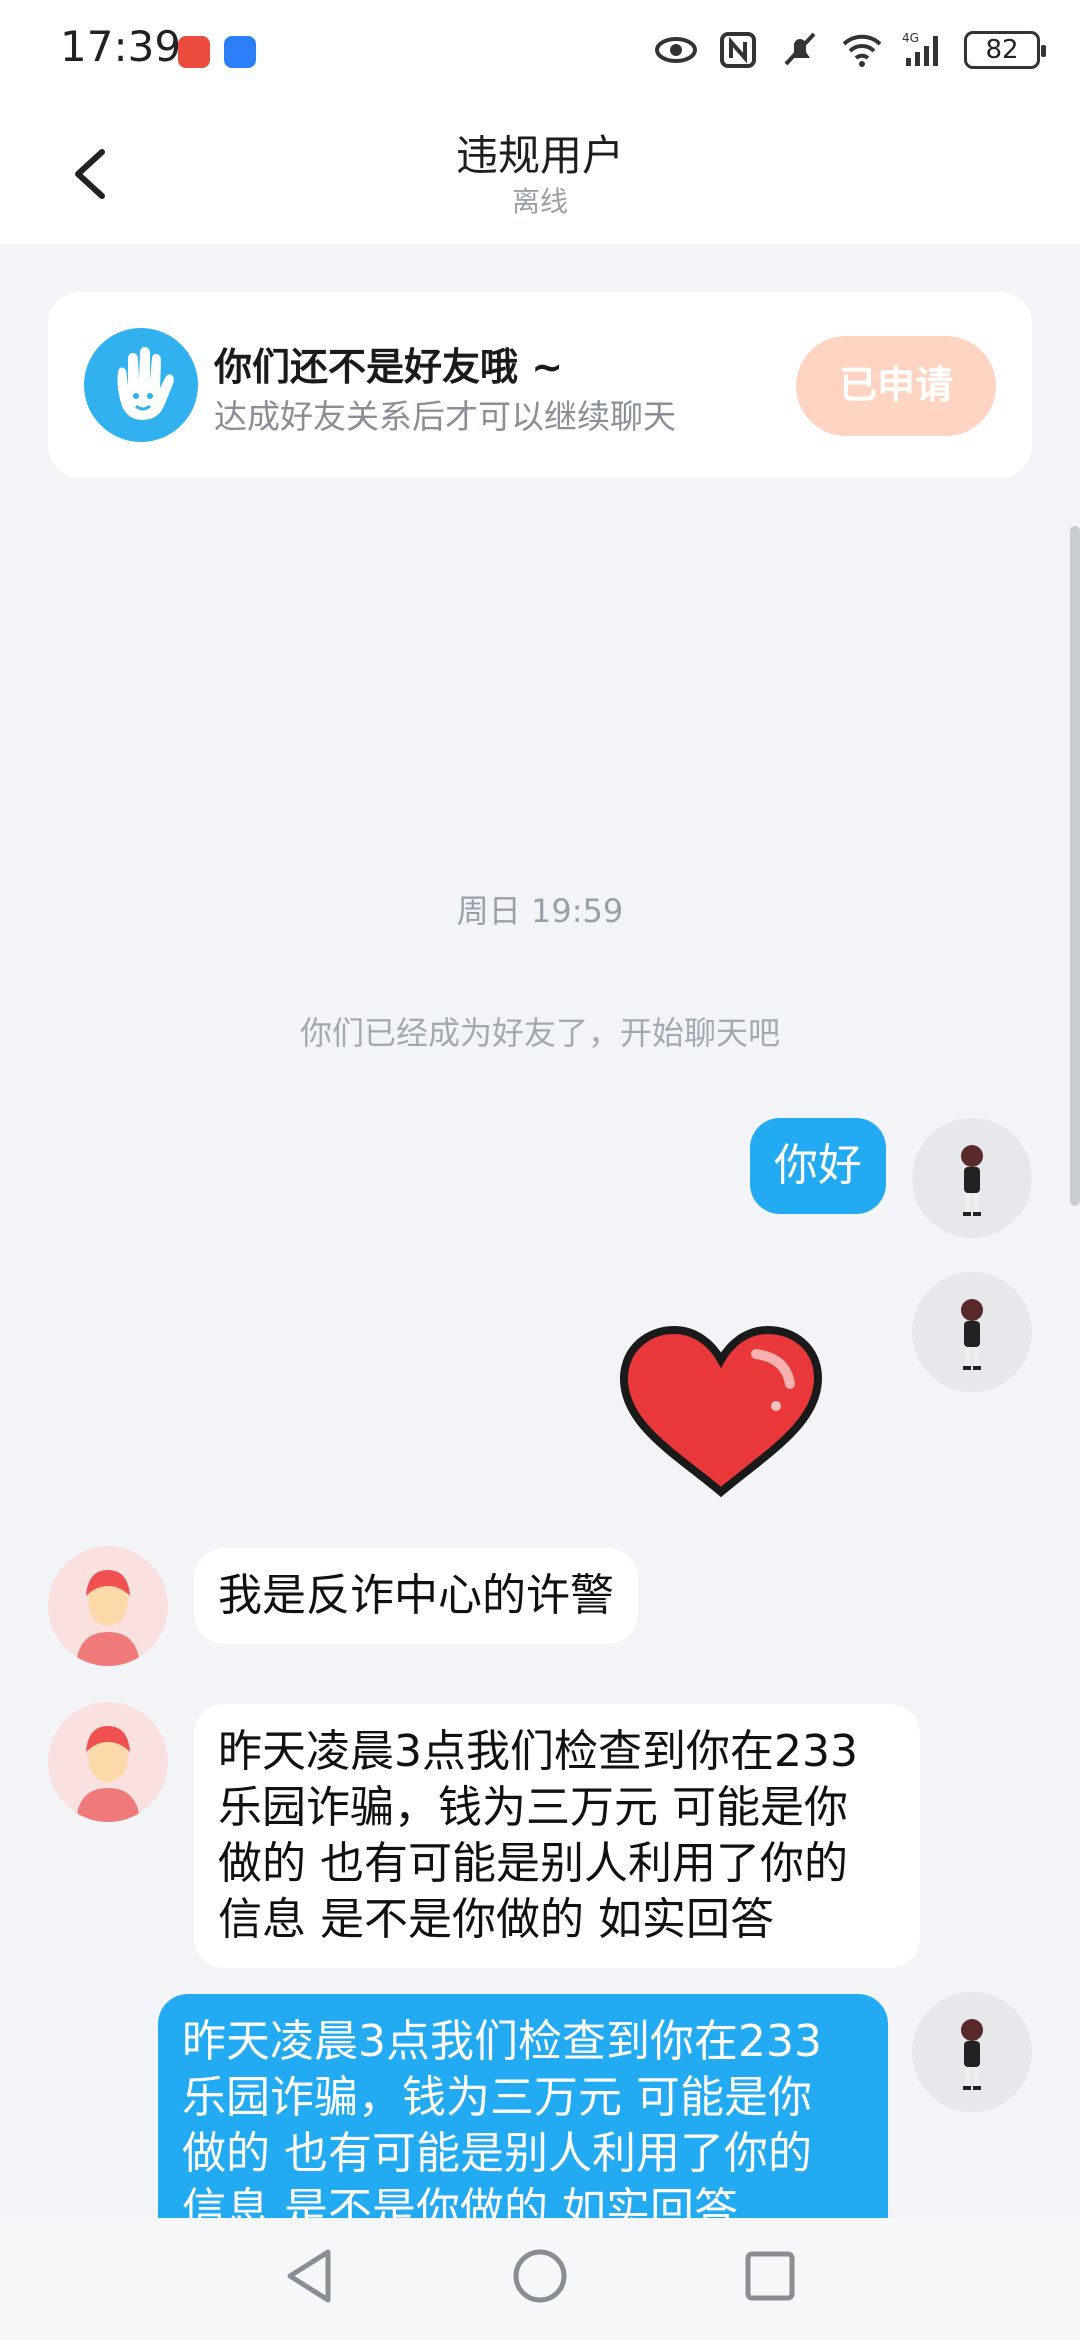 The height and width of the screenshot is (2340, 1080). I want to click on battery-icon: 82, so click(1005, 50).